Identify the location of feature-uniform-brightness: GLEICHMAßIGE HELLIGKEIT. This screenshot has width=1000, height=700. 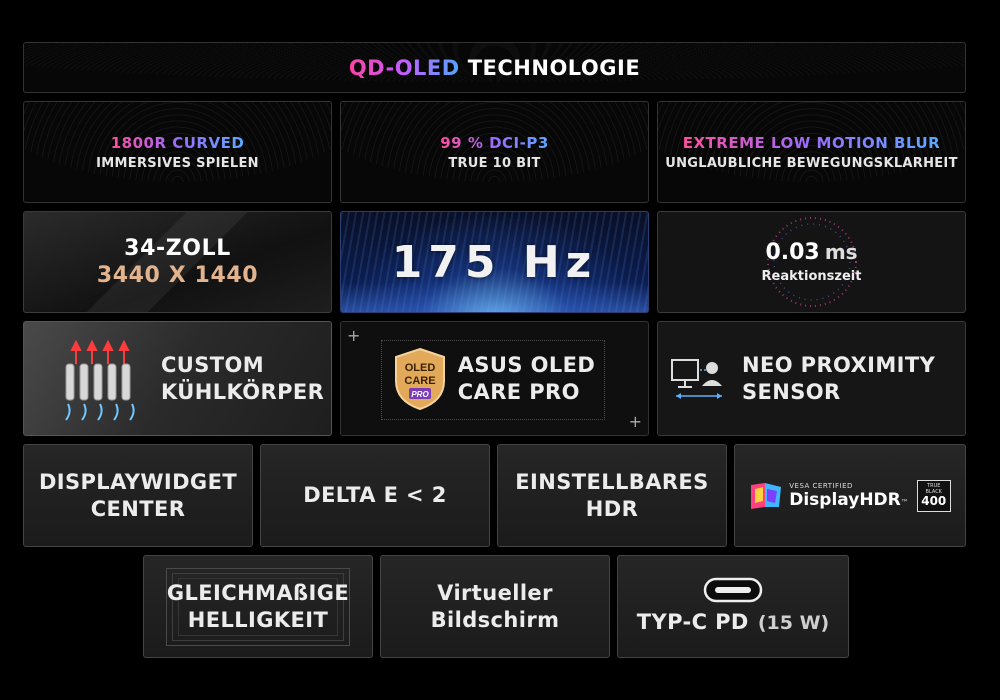
(258, 606).